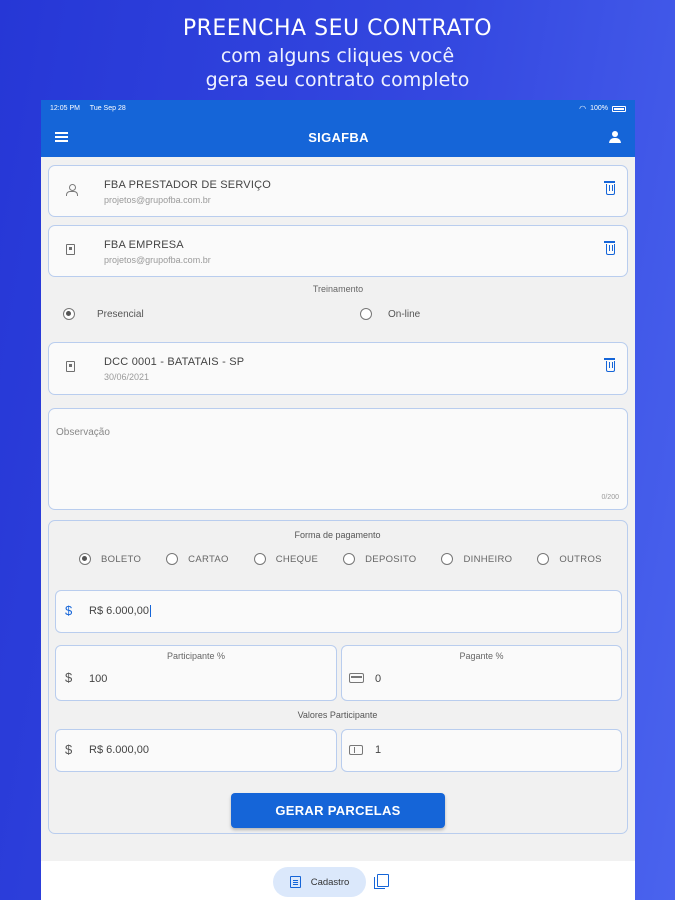  What do you see at coordinates (196, 656) in the screenshot?
I see `participante-label: Participante %` at bounding box center [196, 656].